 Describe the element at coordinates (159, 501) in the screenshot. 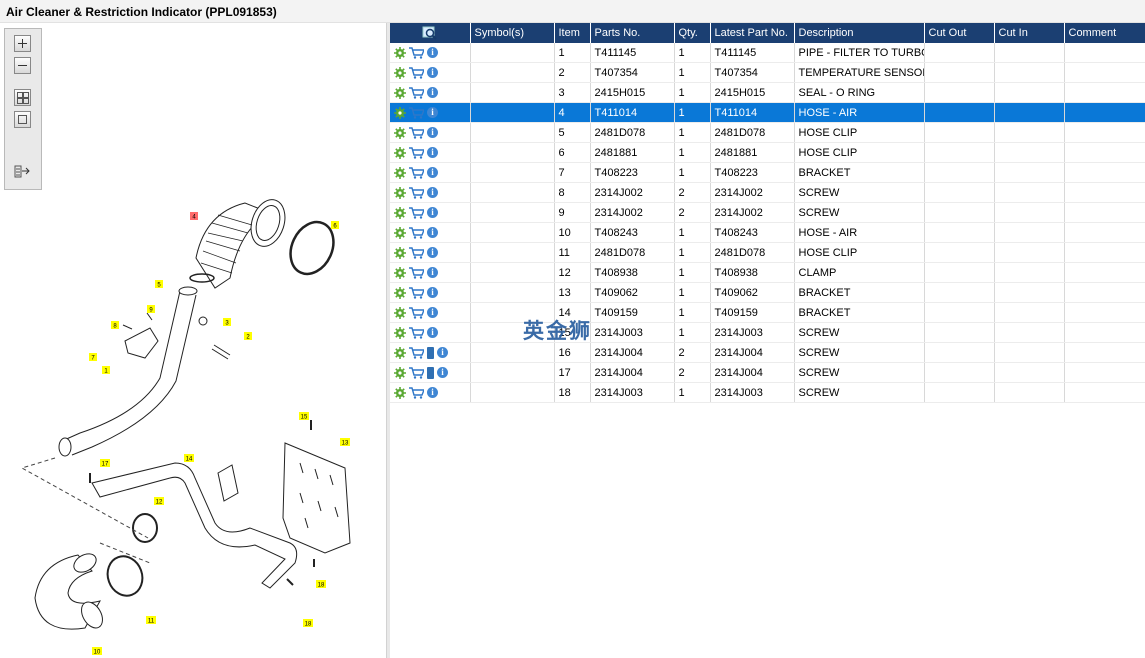

I see `callout-12: 12` at that location.